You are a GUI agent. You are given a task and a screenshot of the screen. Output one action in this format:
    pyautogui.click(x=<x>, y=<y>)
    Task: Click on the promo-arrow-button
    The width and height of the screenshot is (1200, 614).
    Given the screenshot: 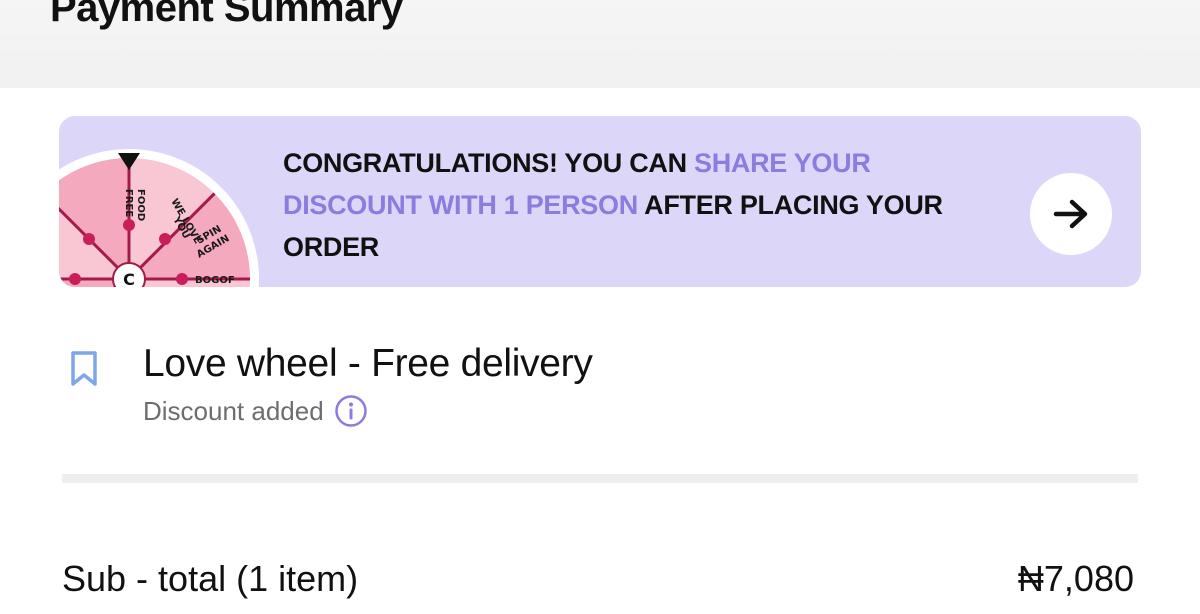 What is the action you would take?
    pyautogui.click(x=1071, y=214)
    